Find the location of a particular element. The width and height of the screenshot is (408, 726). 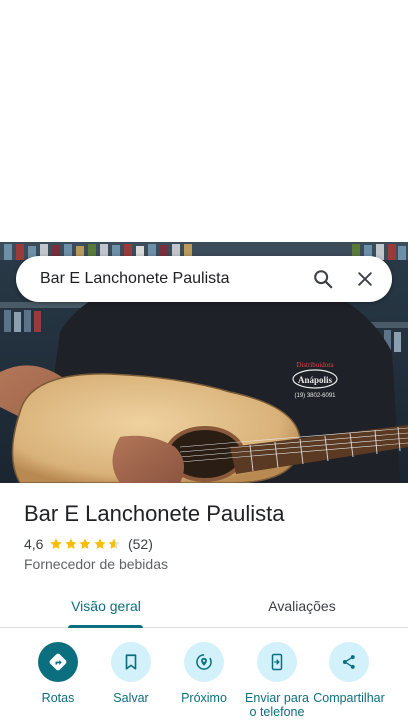

nearby-label: Próximo is located at coordinates (204, 698).